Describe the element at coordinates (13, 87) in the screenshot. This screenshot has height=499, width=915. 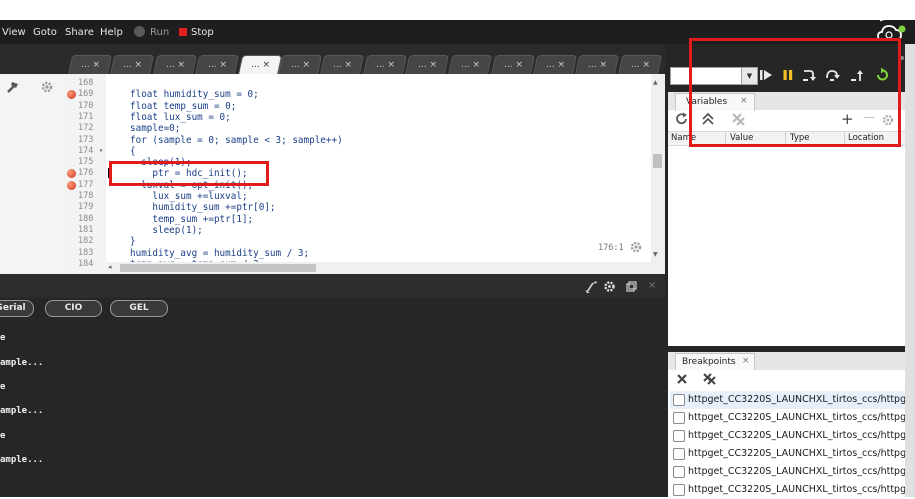
I see `hammer-icon` at that location.